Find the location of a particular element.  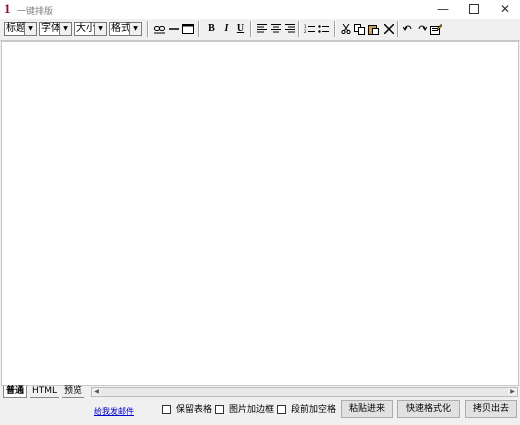

bold-button: B is located at coordinates (211, 29).